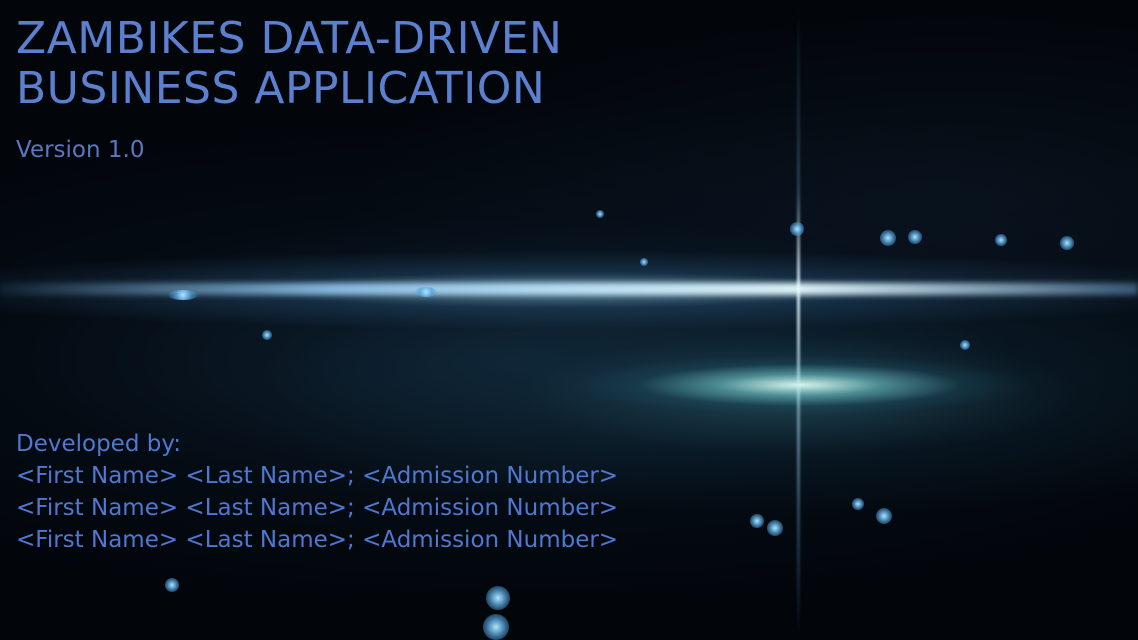 The width and height of the screenshot is (1138, 640). Describe the element at coordinates (798, 320) in the screenshot. I see `background-light-beam` at that location.